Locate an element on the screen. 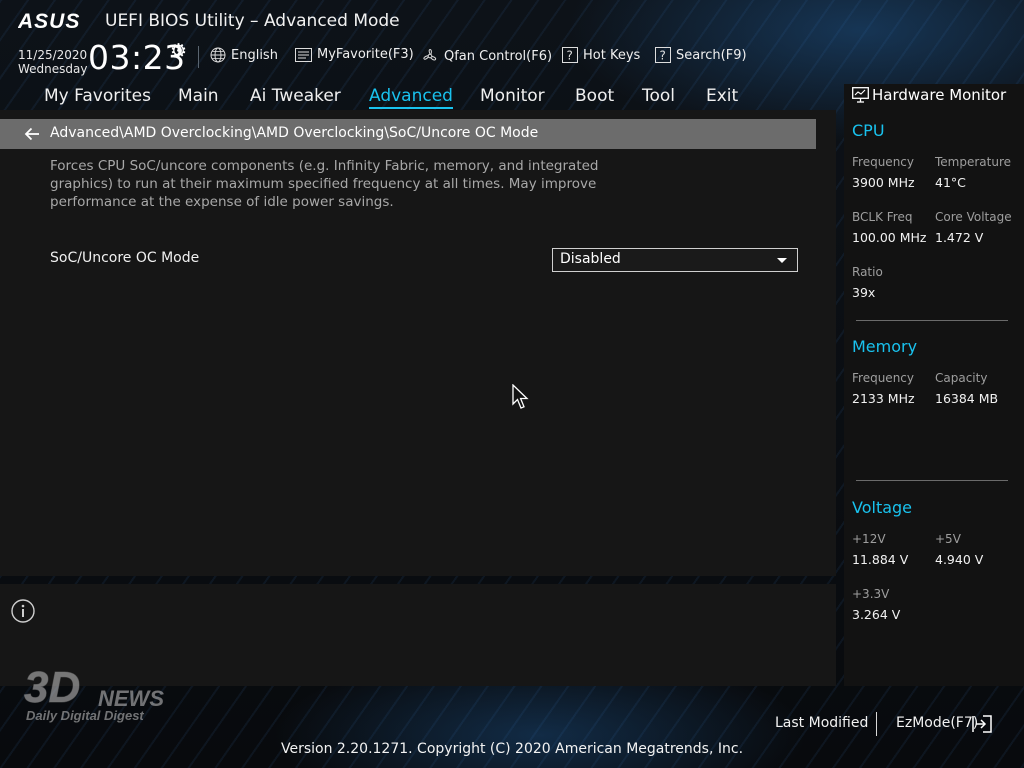 The height and width of the screenshot is (768, 1024). core-voltage-label: Core Voltage is located at coordinates (973, 217).